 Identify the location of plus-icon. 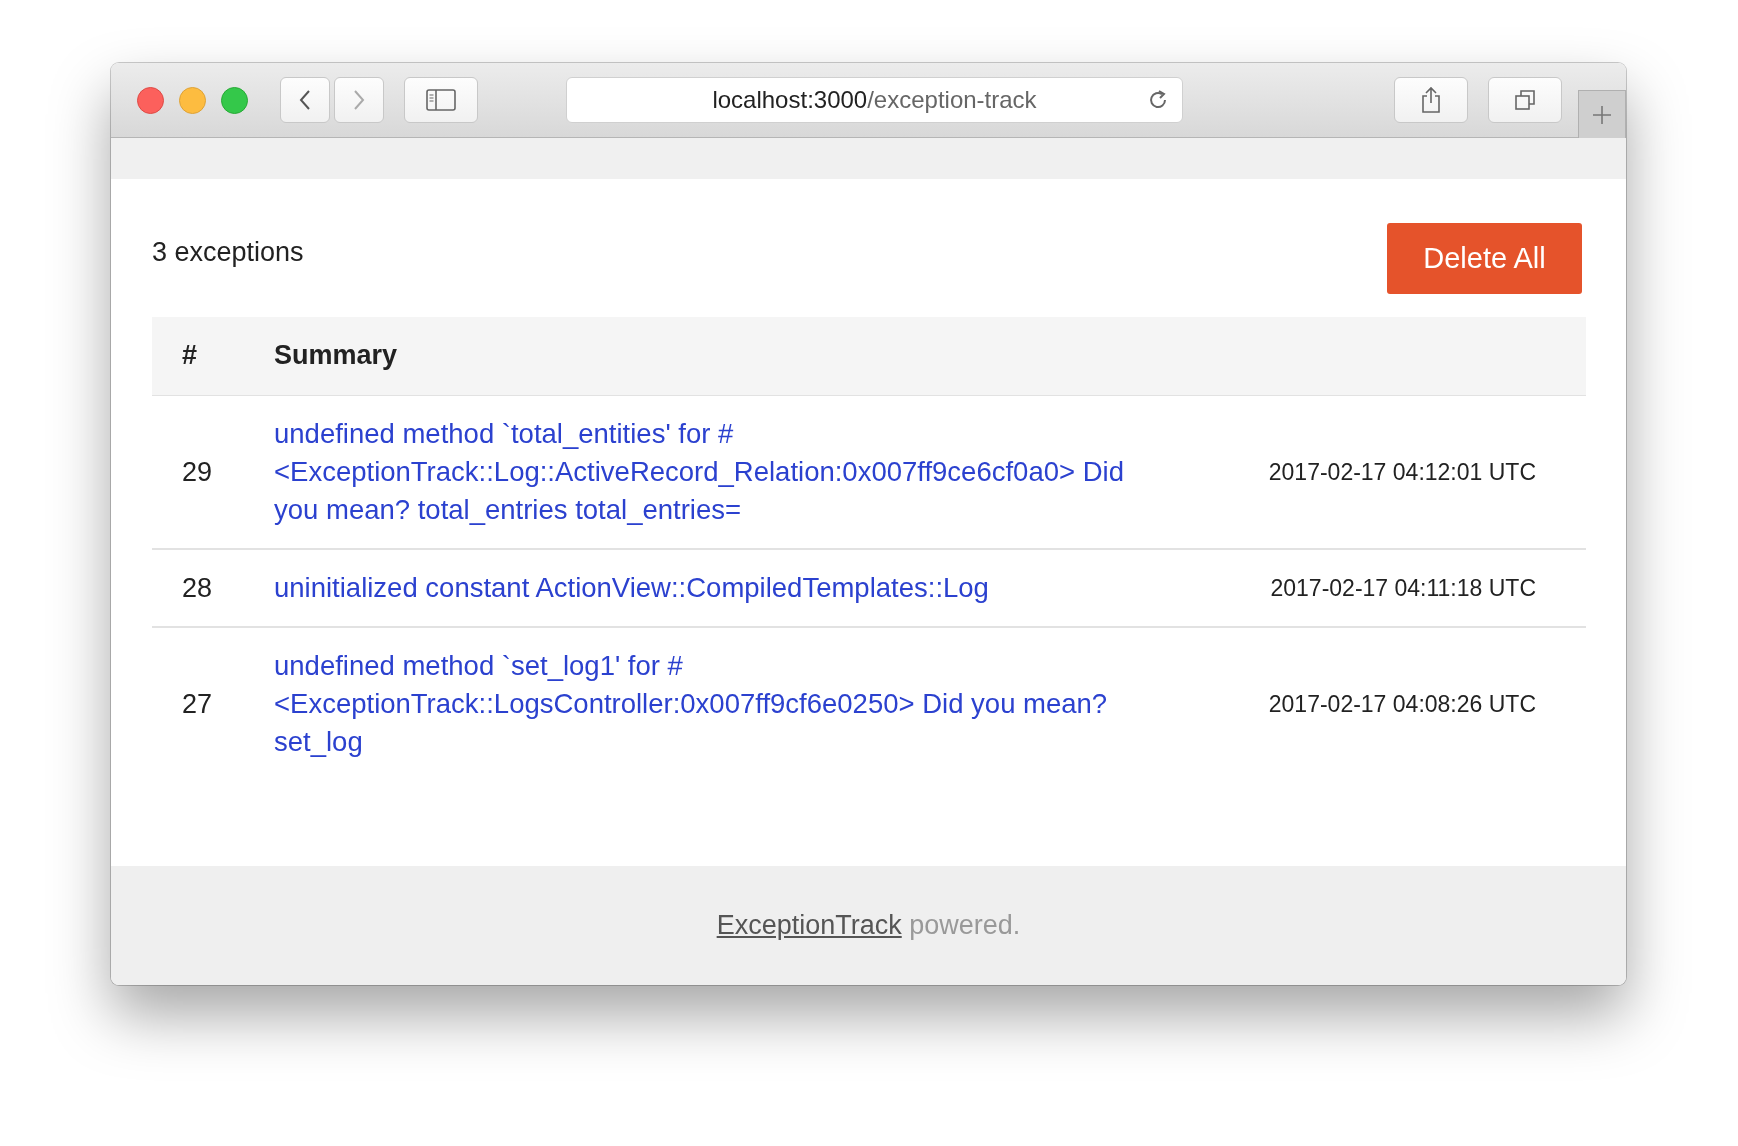
(1602, 114).